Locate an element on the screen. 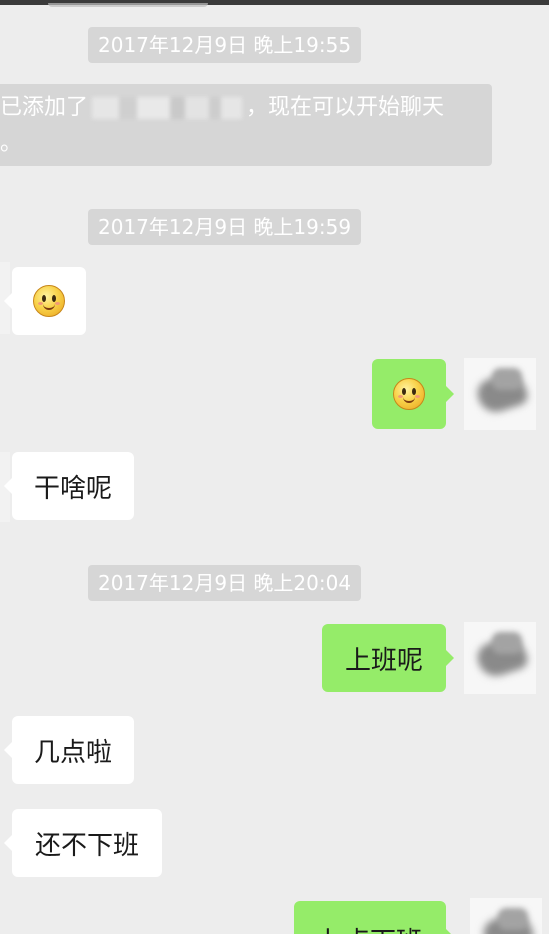 The width and height of the screenshot is (549, 934). message-bubble-outgoing: 上班呢 is located at coordinates (388, 658).